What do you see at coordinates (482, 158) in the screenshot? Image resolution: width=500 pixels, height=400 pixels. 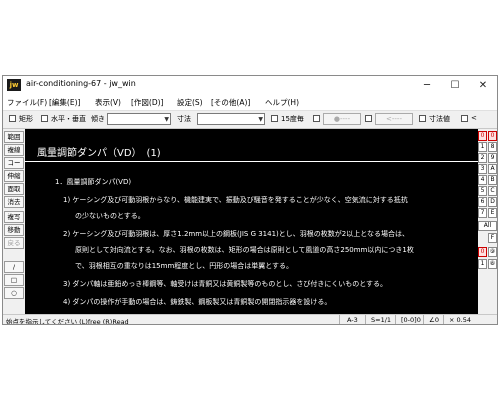 I see `layer-button: 2` at bounding box center [482, 158].